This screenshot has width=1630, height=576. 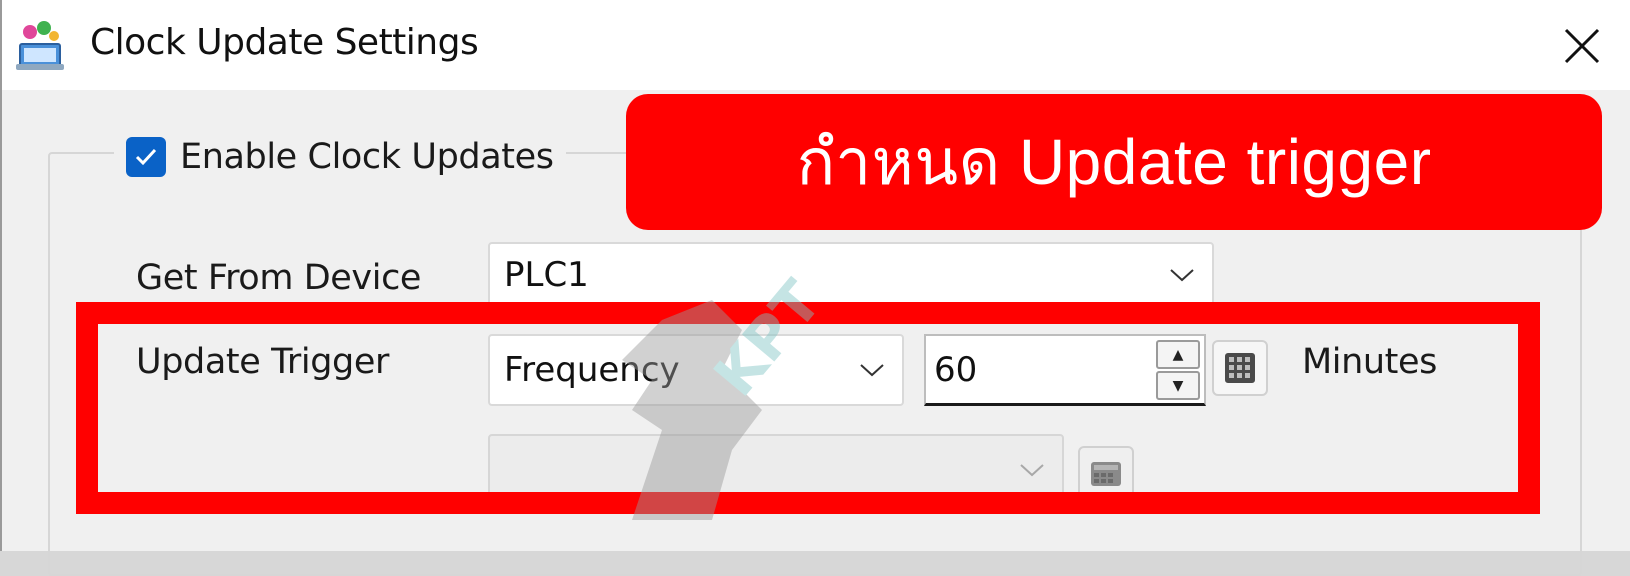 What do you see at coordinates (284, 42) in the screenshot?
I see `window-title: Clock Update Settings` at bounding box center [284, 42].